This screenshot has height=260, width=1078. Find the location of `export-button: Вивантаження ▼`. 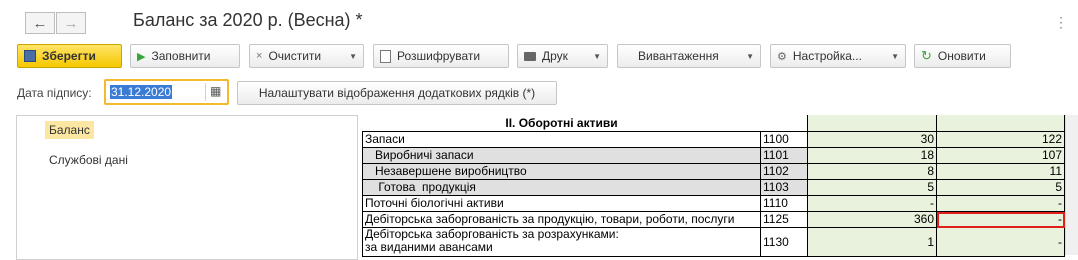

export-button: Вивантаження ▼ is located at coordinates (689, 56).